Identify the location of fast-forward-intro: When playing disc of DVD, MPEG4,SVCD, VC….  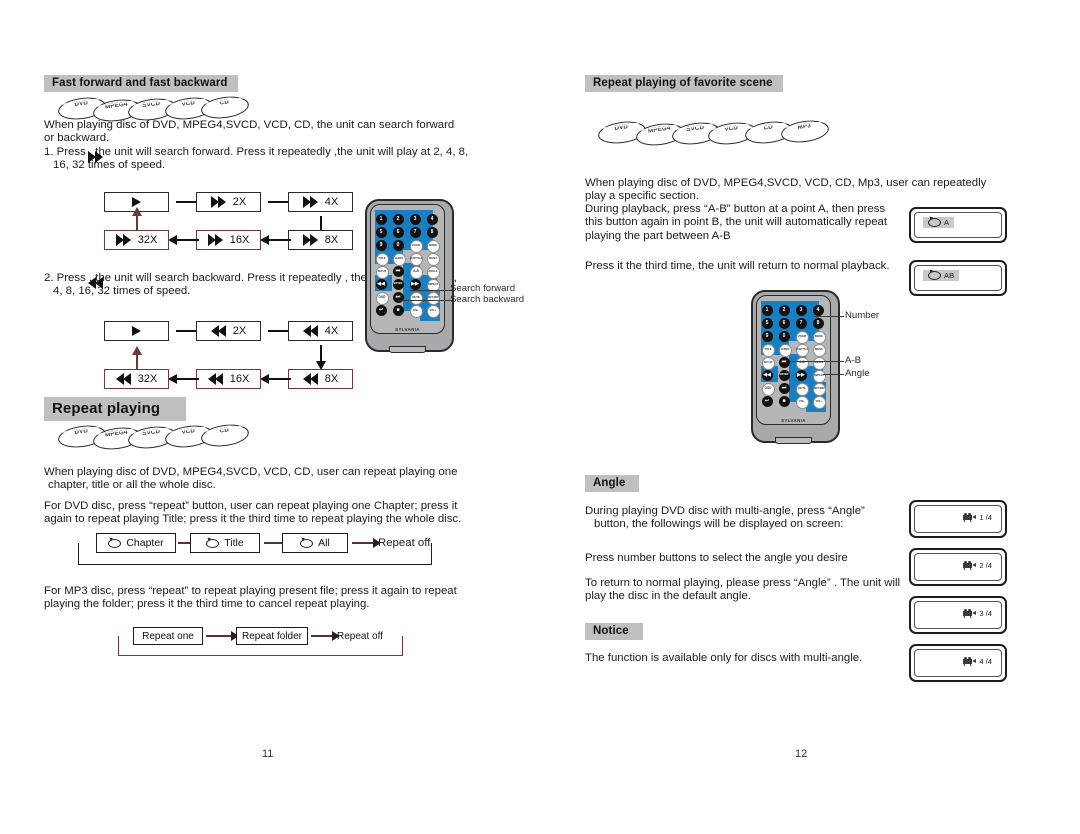
(249, 132).